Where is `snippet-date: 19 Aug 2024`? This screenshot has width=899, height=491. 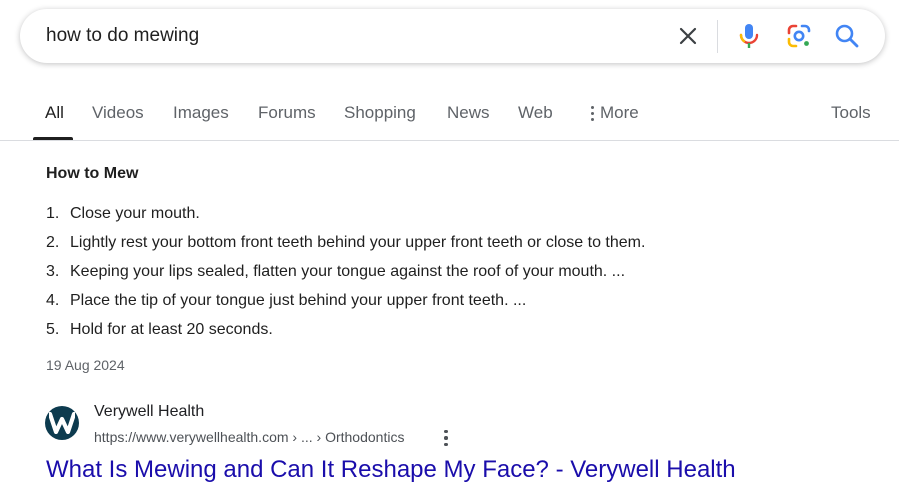
snippet-date: 19 Aug 2024 is located at coordinates (85, 365).